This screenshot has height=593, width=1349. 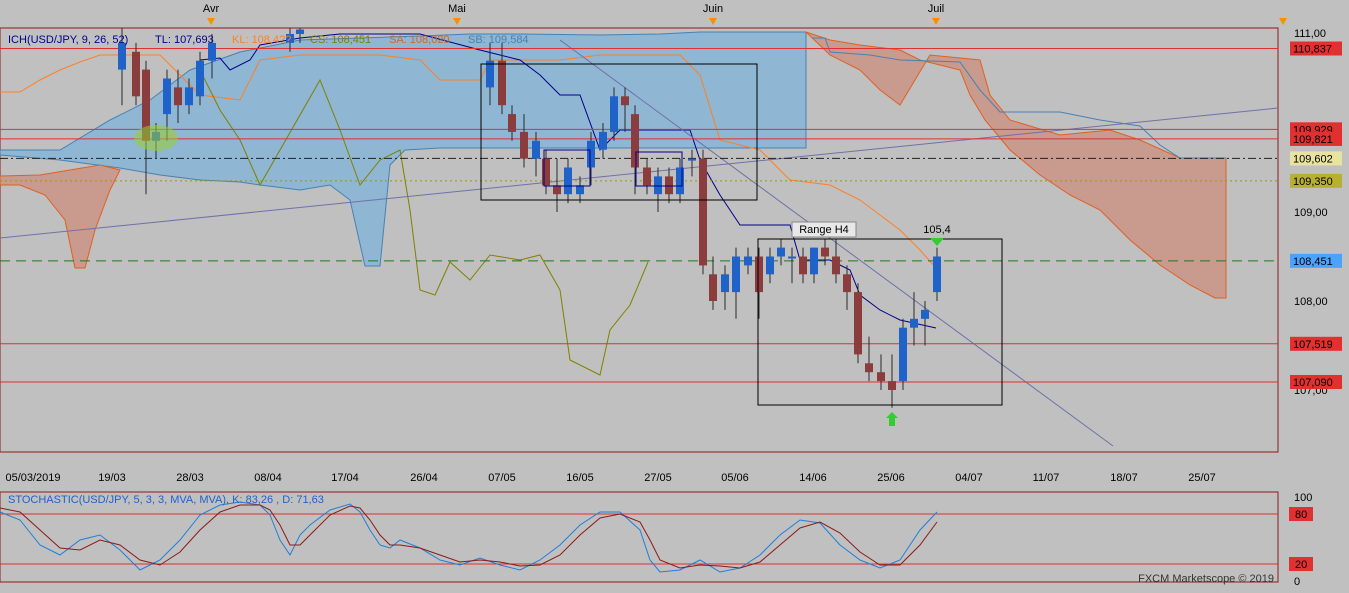 What do you see at coordinates (1301, 515) in the screenshot?
I see `stoch-y-tick: 80` at bounding box center [1301, 515].